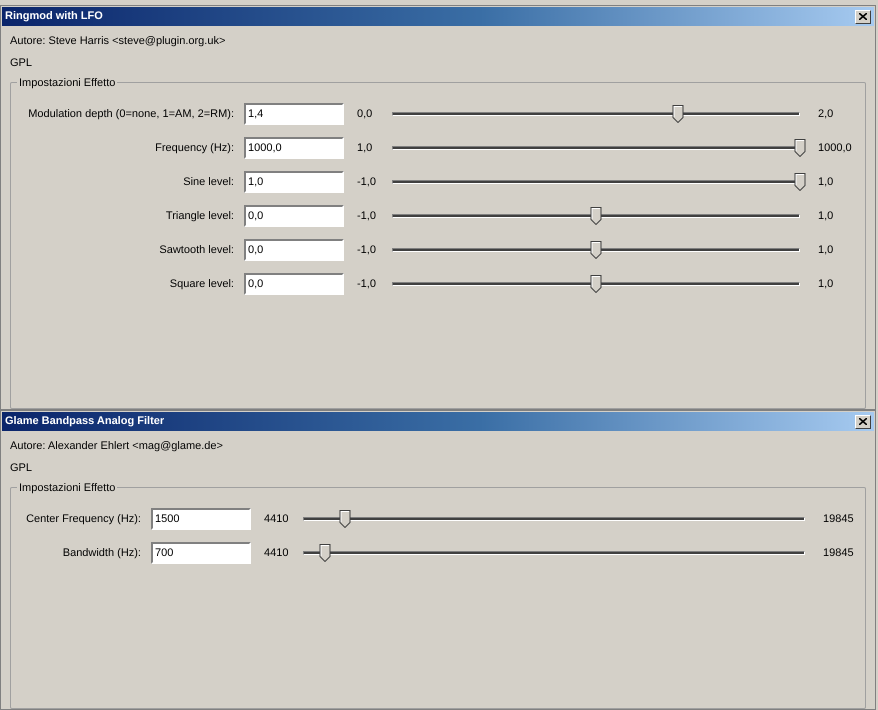  I want to click on value-field: 1000,0, so click(294, 148).